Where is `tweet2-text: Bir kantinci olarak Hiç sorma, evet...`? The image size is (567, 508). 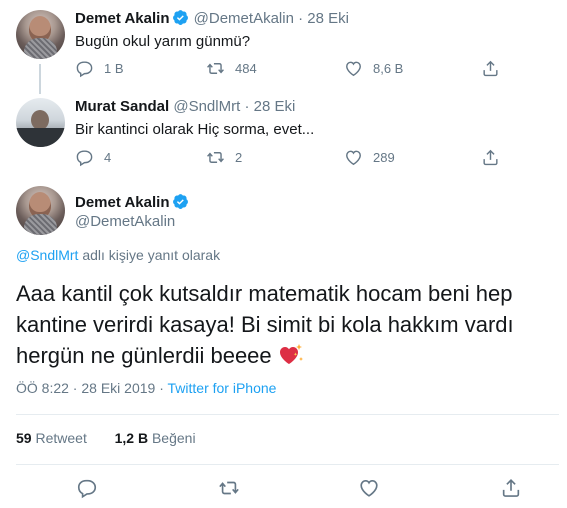 tweet2-text: Bir kantinci olarak Hiç sorma, evet... is located at coordinates (195, 129).